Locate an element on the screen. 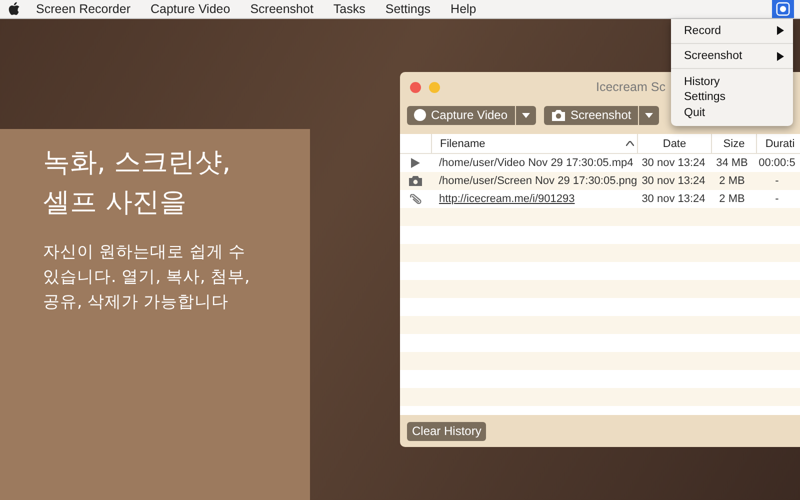  promo-text: 자신이 원하는대로 쉽게 수 있습니다. 열기, 복사, 첨부, 공유, 삭제가 가능합니다 is located at coordinates (146, 277).